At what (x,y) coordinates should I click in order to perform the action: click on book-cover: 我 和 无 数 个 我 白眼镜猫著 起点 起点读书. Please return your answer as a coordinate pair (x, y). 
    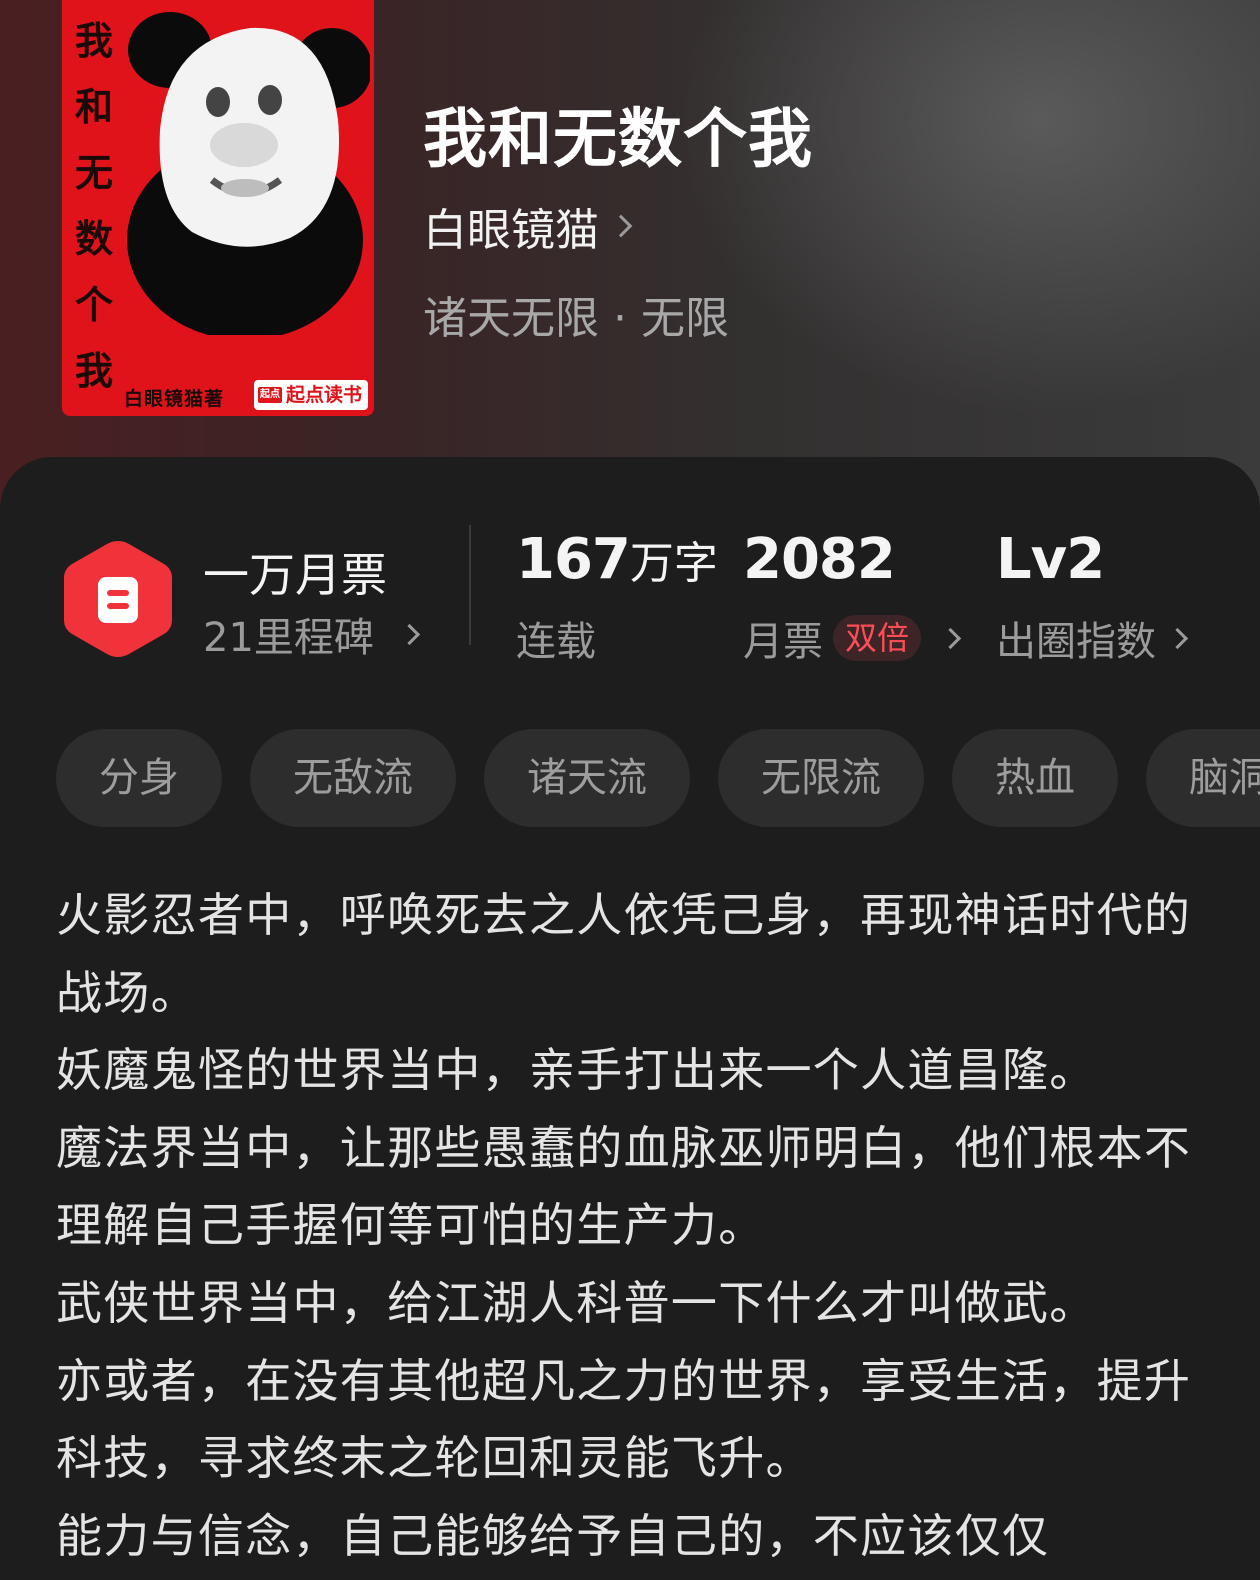
    Looking at the image, I should click on (218, 208).